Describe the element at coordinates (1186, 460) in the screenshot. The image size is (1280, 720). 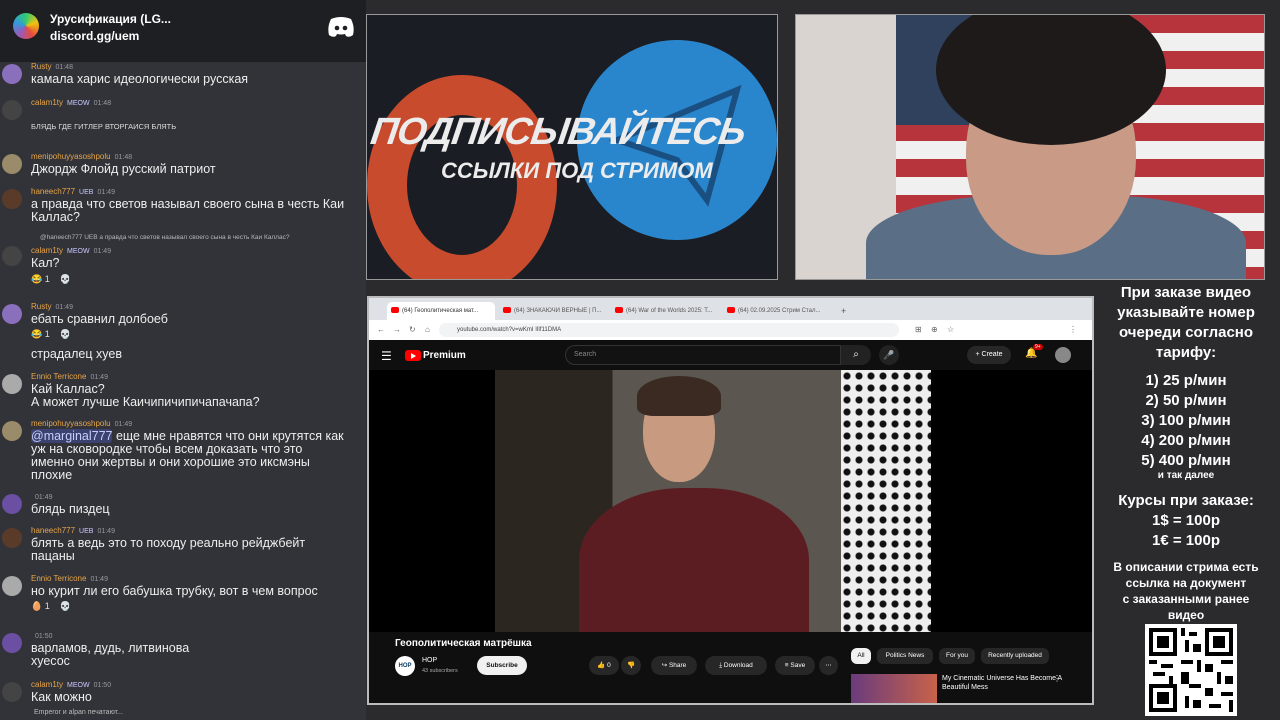
I see `tariff-line: 5) 400 р/мин` at that location.